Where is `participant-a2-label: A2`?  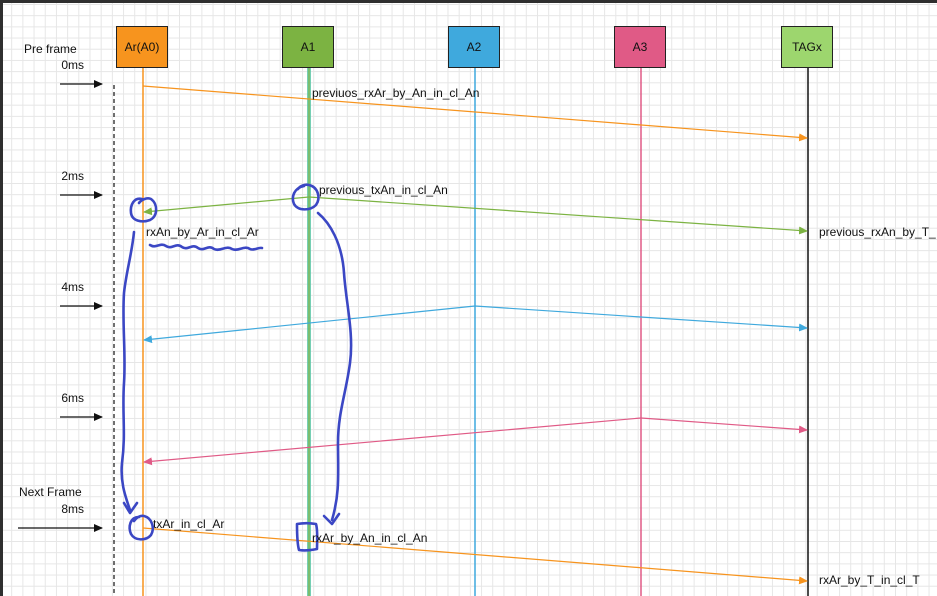
participant-a2-label: A2 is located at coordinates (474, 47).